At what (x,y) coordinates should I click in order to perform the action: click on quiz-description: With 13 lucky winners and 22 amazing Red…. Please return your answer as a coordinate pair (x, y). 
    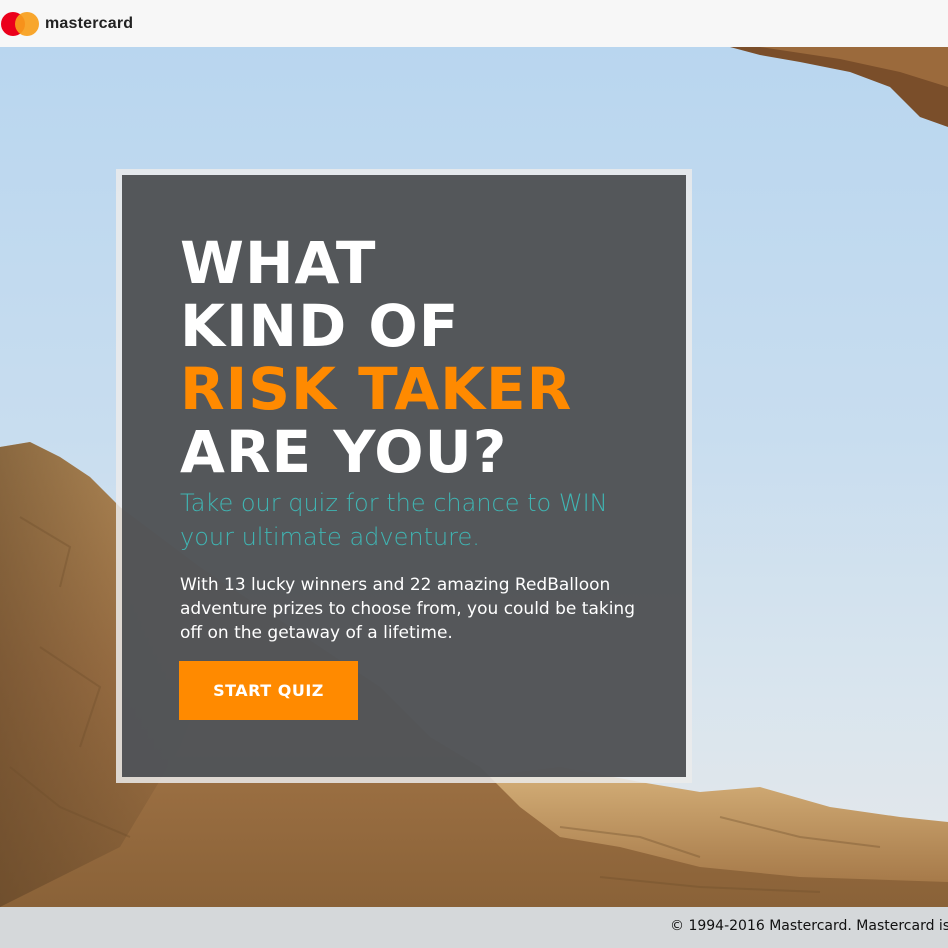
    Looking at the image, I should click on (407, 609).